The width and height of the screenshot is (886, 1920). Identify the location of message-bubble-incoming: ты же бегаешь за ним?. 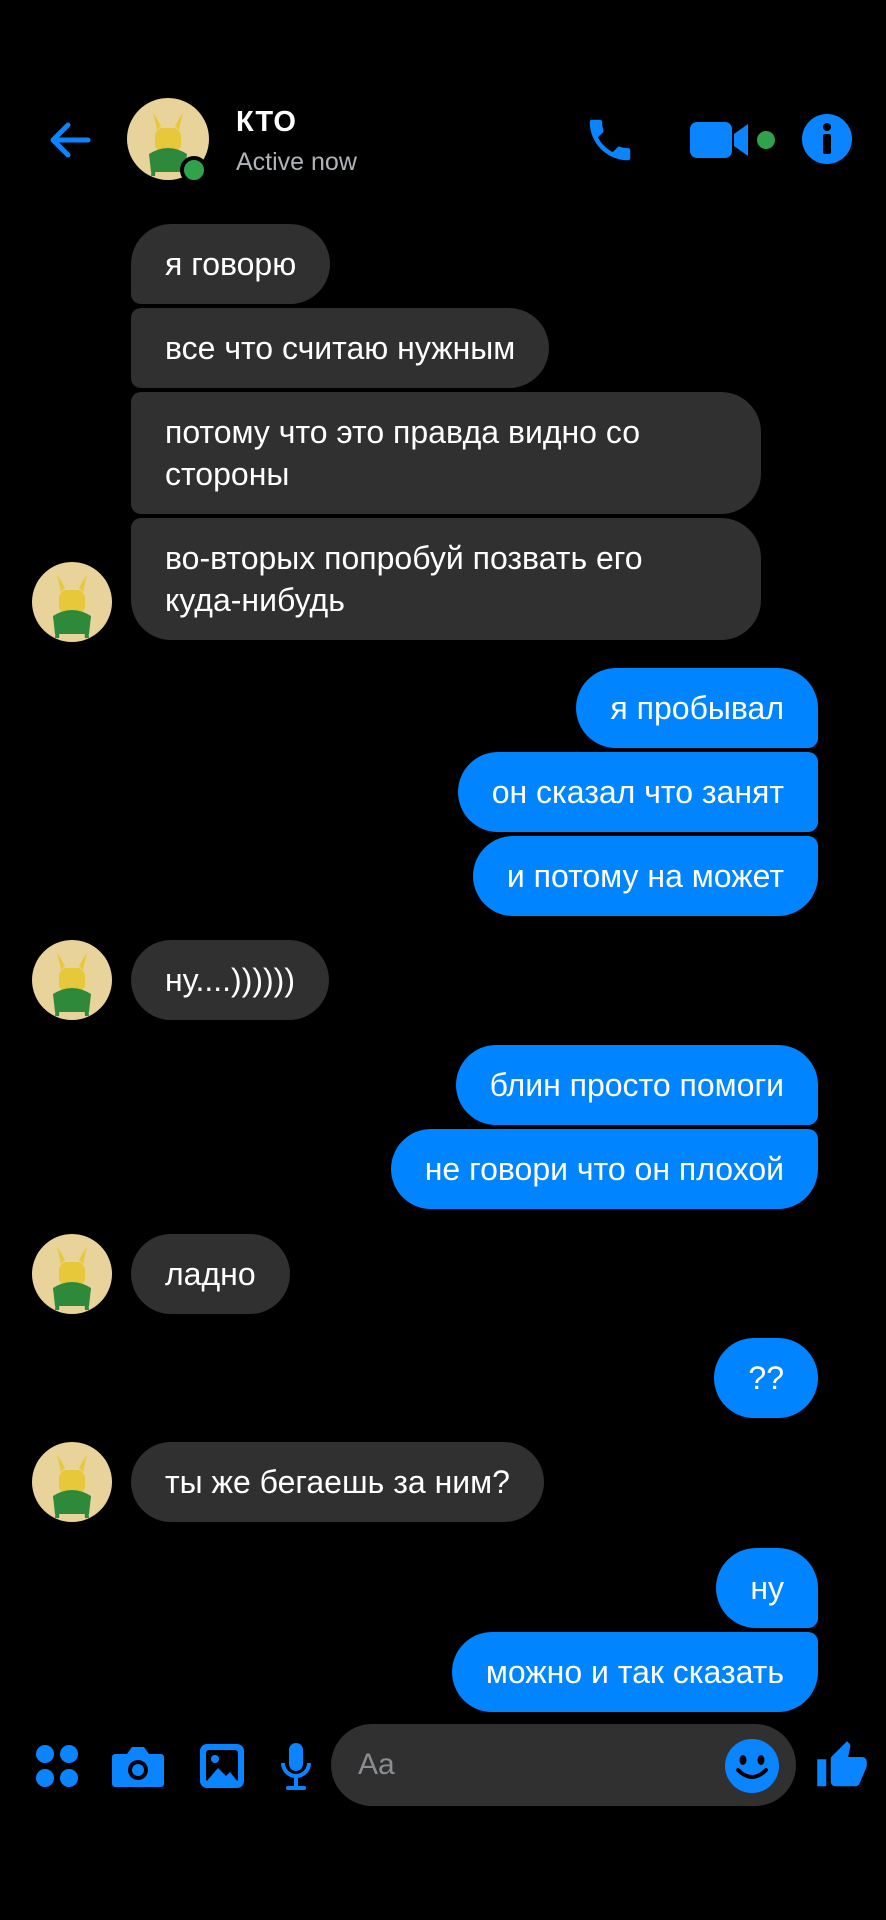
(337, 1482).